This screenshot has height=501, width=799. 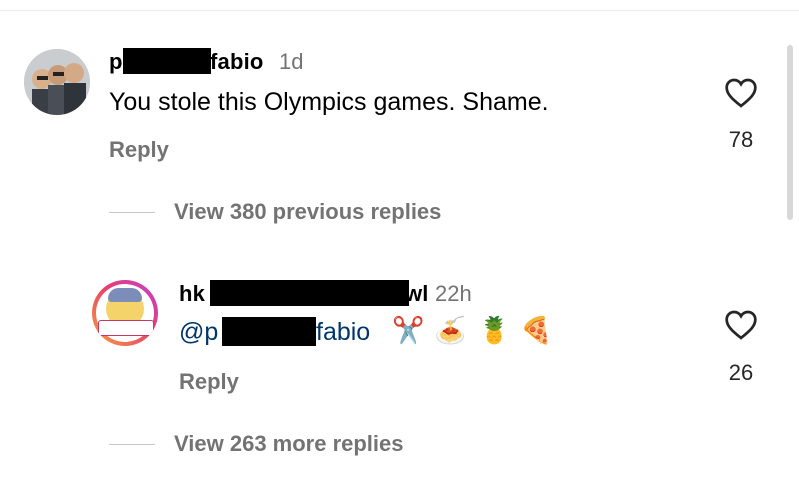 What do you see at coordinates (741, 372) in the screenshot?
I see `like-count: 26` at bounding box center [741, 372].